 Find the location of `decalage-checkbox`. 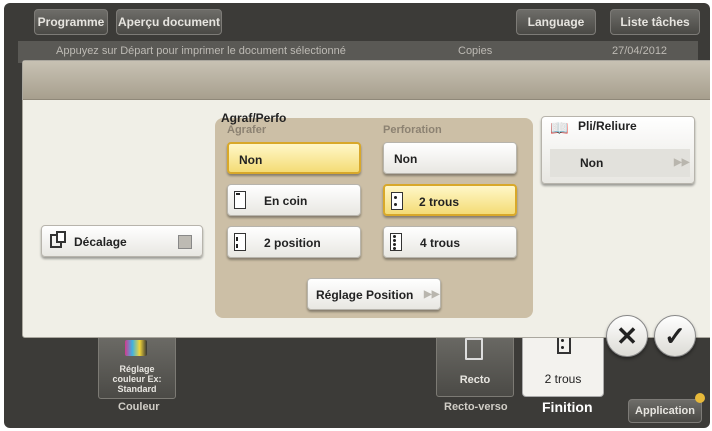

decalage-checkbox is located at coordinates (185, 242).